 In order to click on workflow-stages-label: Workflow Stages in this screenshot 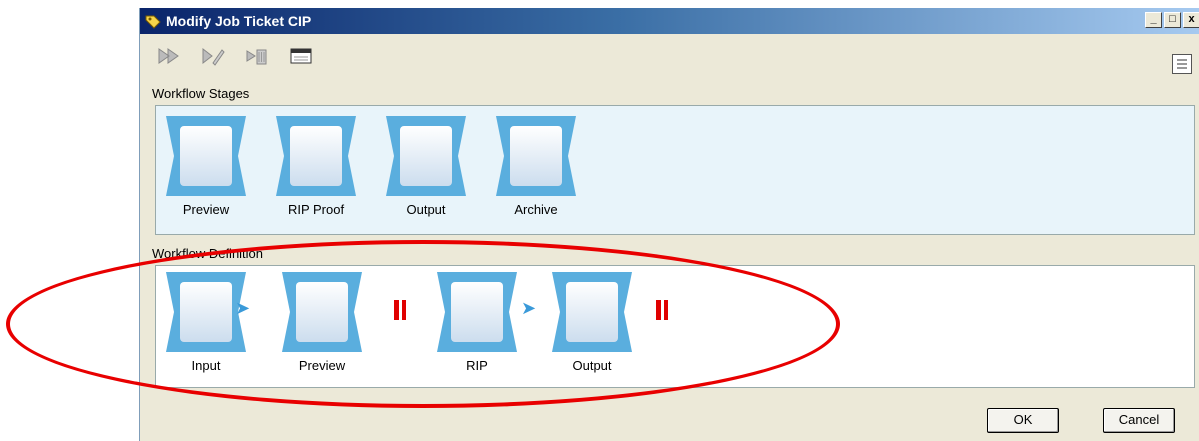, I will do `click(201, 93)`.